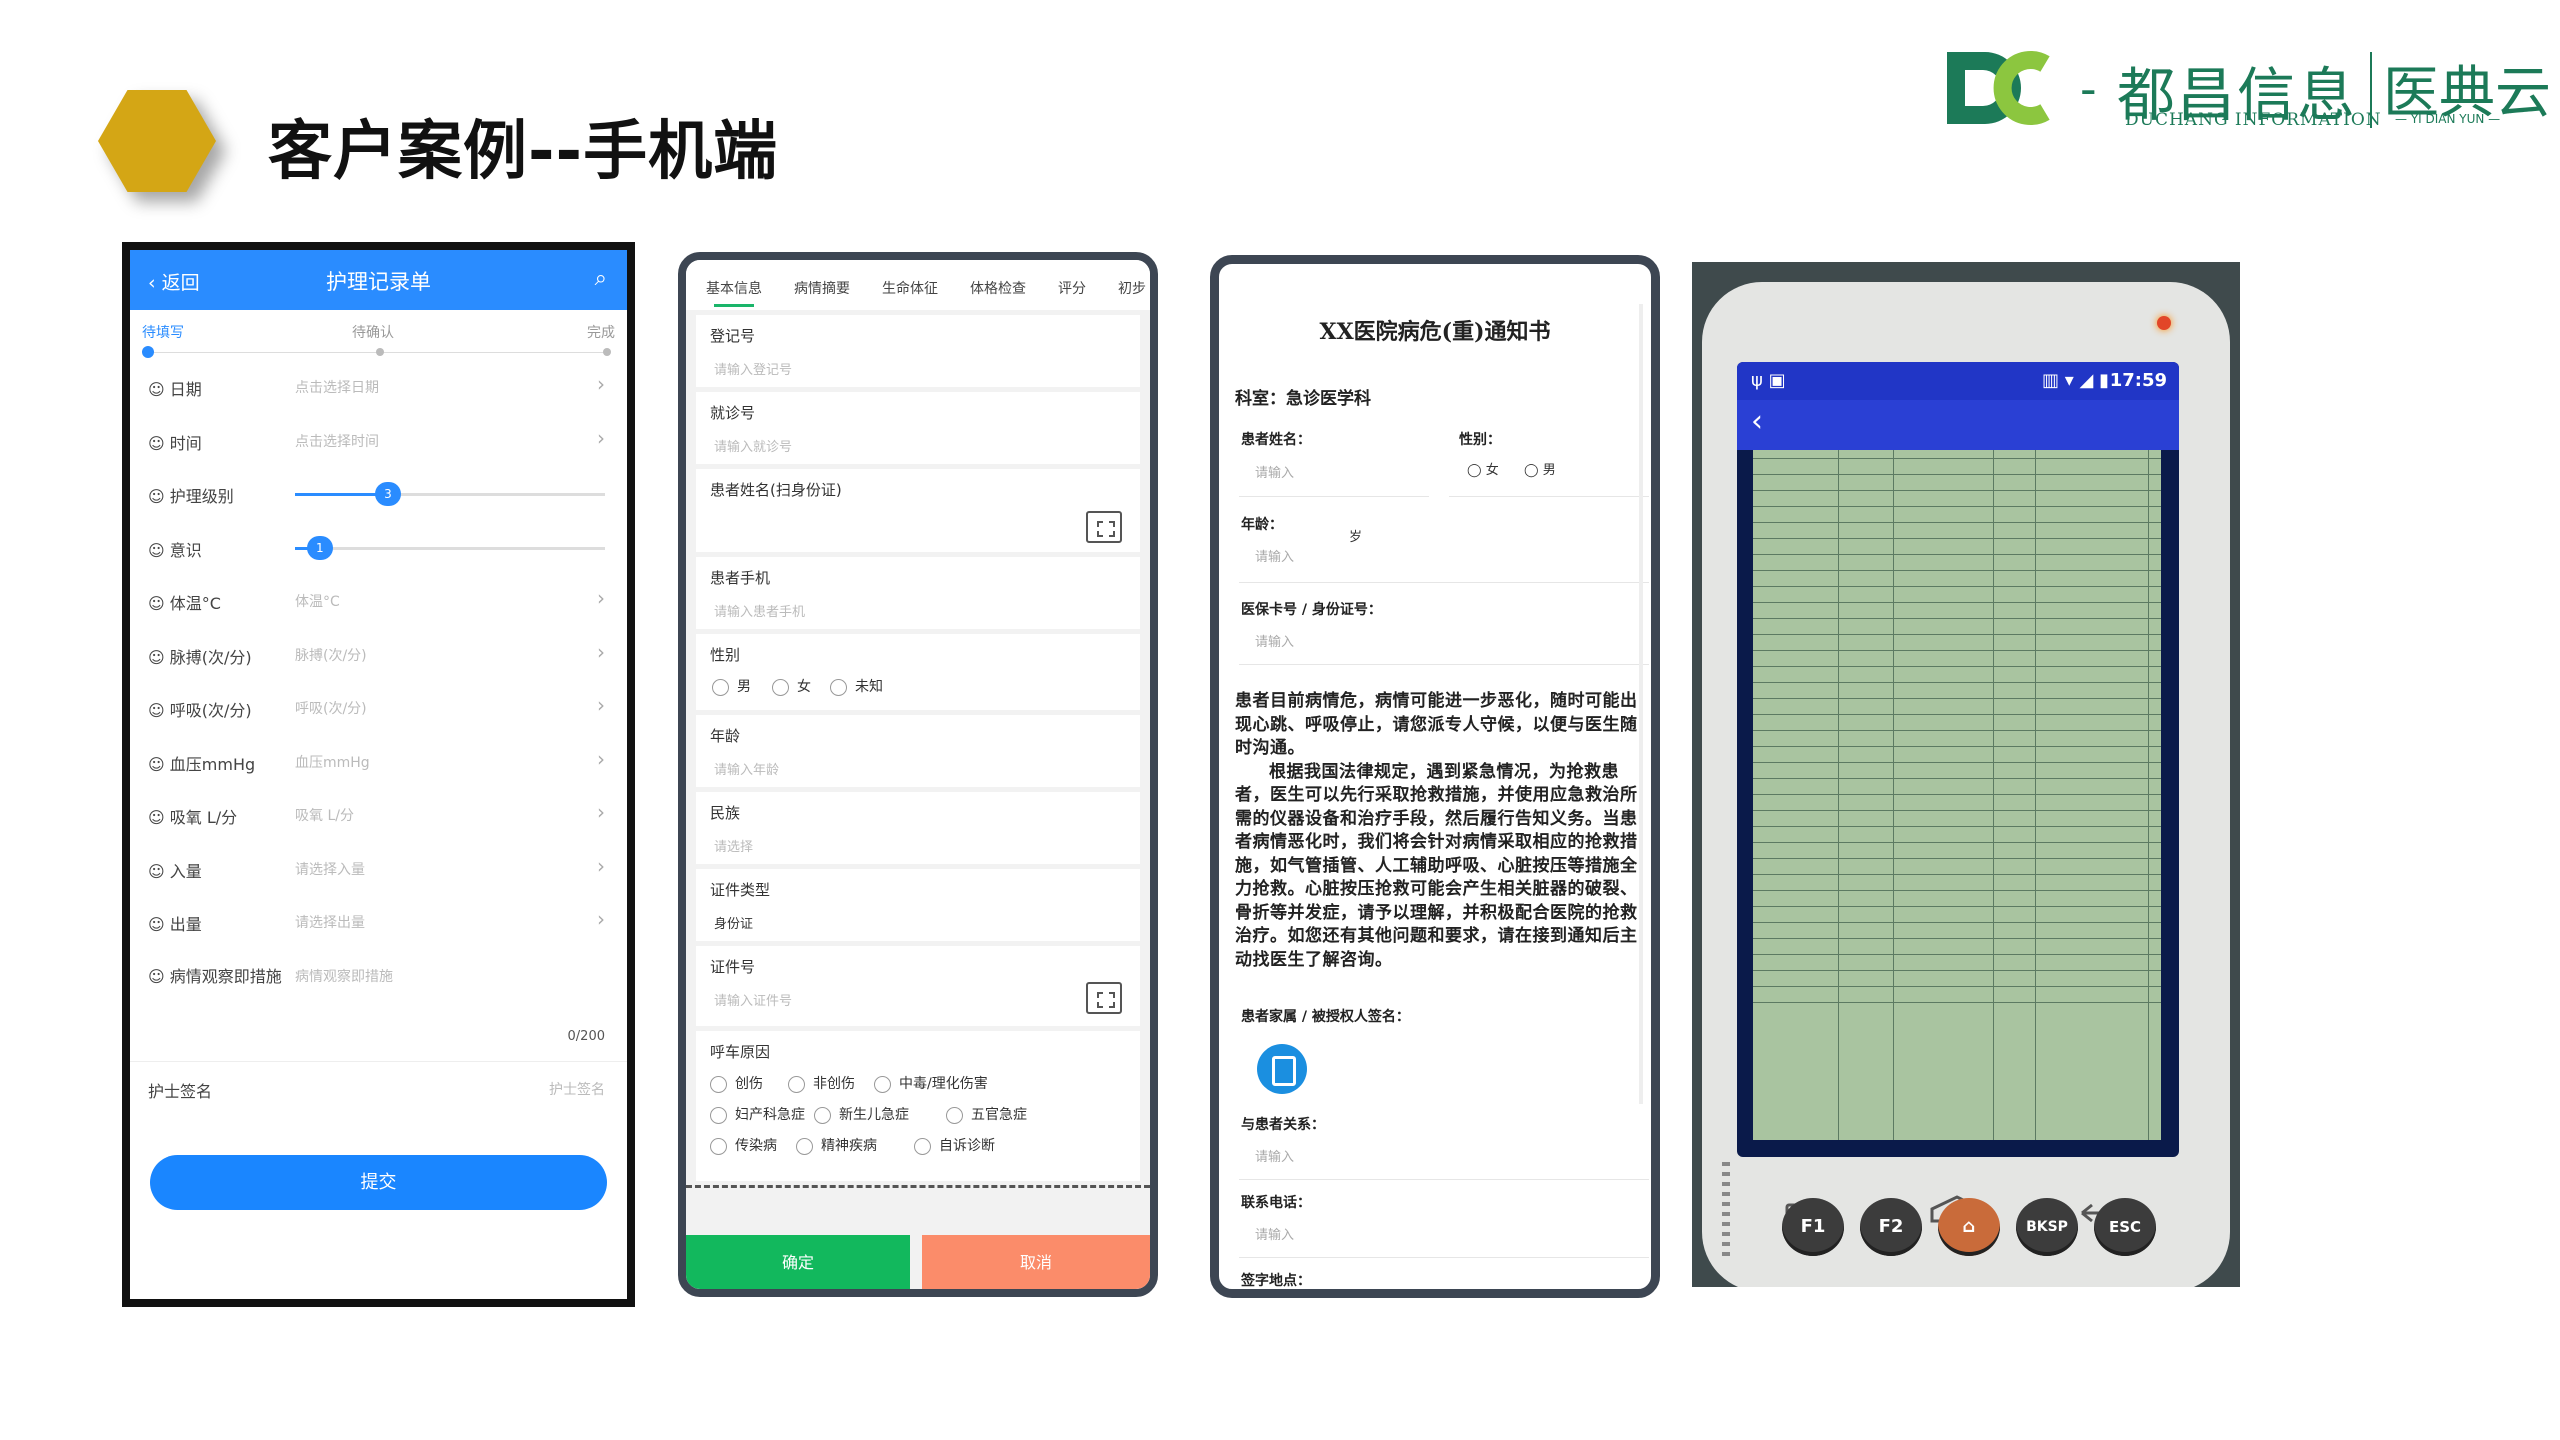  I want to click on slider-knob: 1, so click(319, 547).